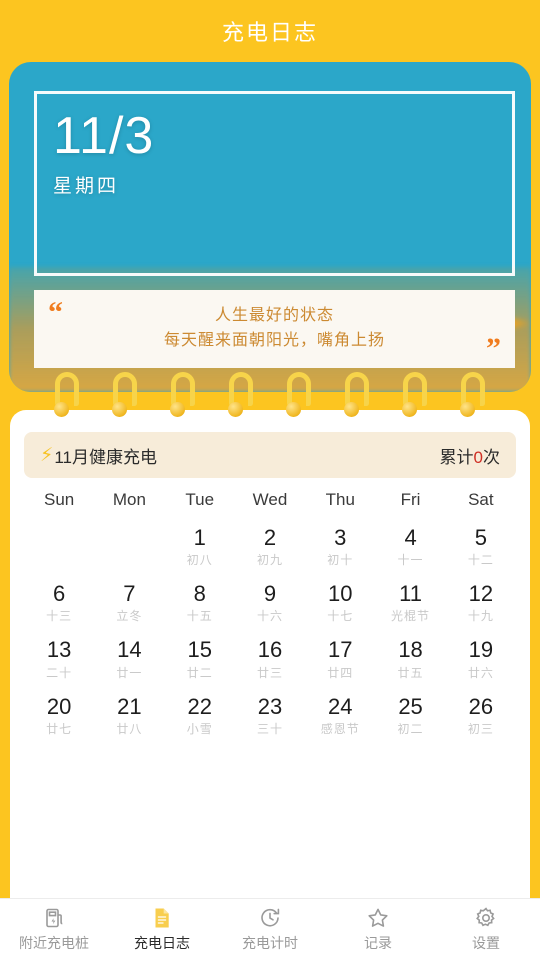 This screenshot has height=960, width=540. Describe the element at coordinates (129, 499) in the screenshot. I see `weekday-mon: Mon` at that location.